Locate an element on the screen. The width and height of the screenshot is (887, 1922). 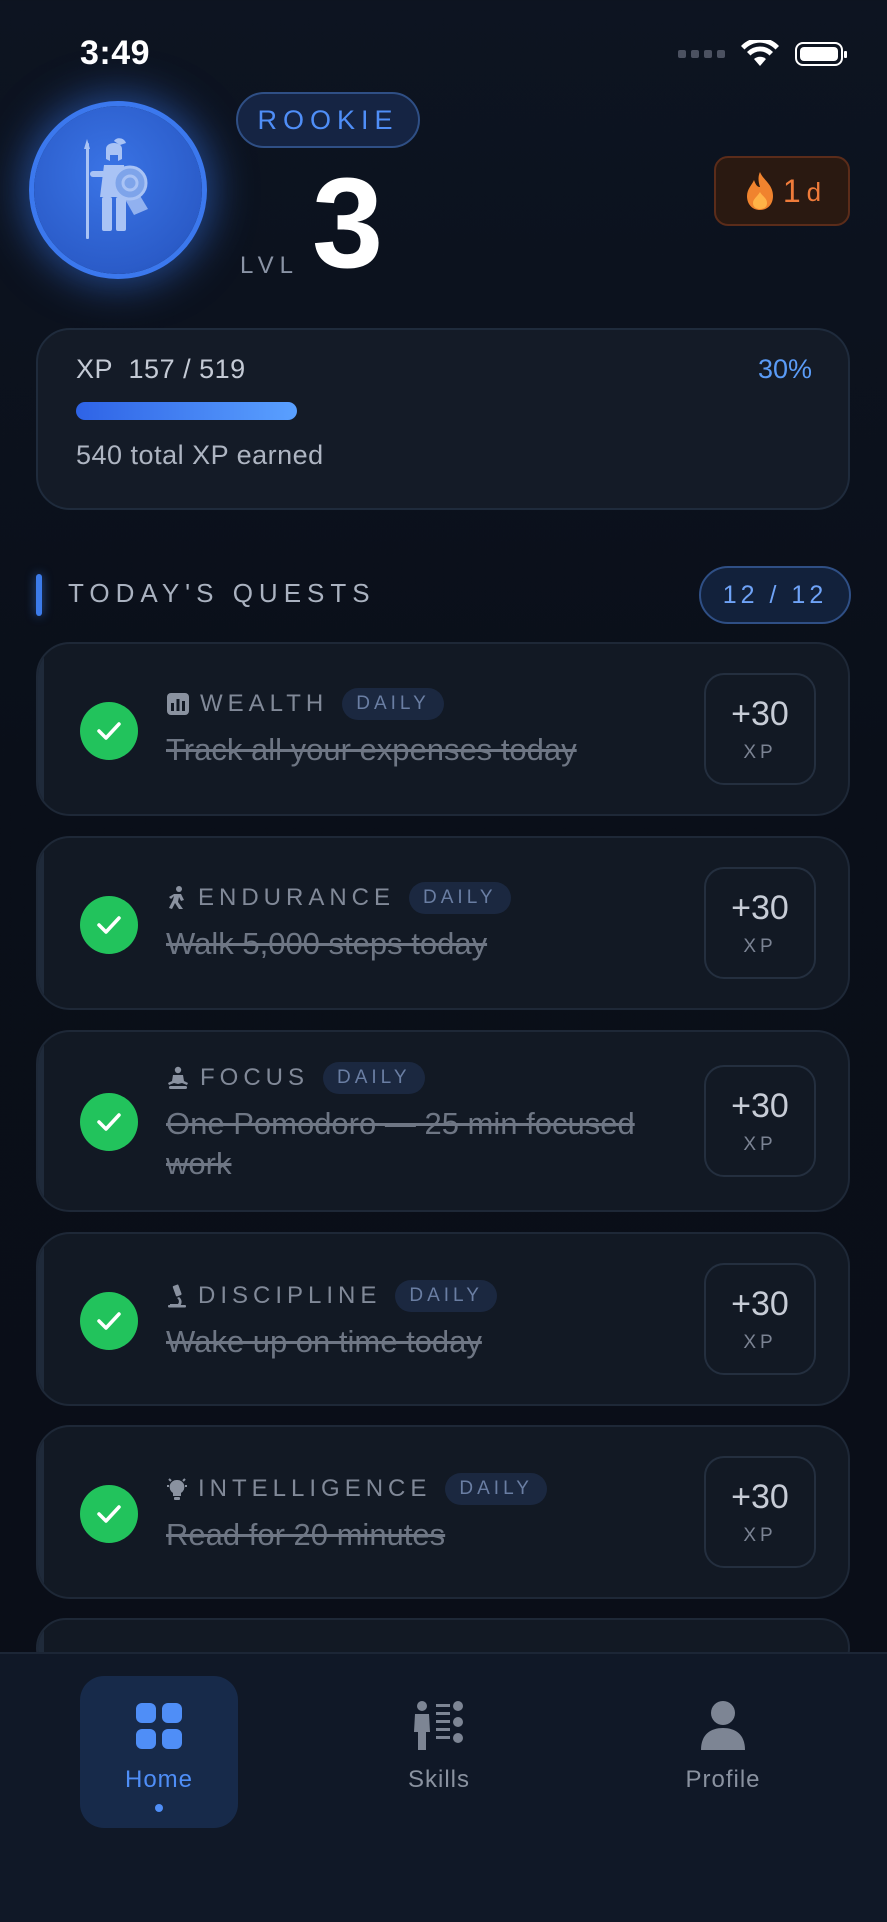
lightbulb-icon is located at coordinates (177, 1489).